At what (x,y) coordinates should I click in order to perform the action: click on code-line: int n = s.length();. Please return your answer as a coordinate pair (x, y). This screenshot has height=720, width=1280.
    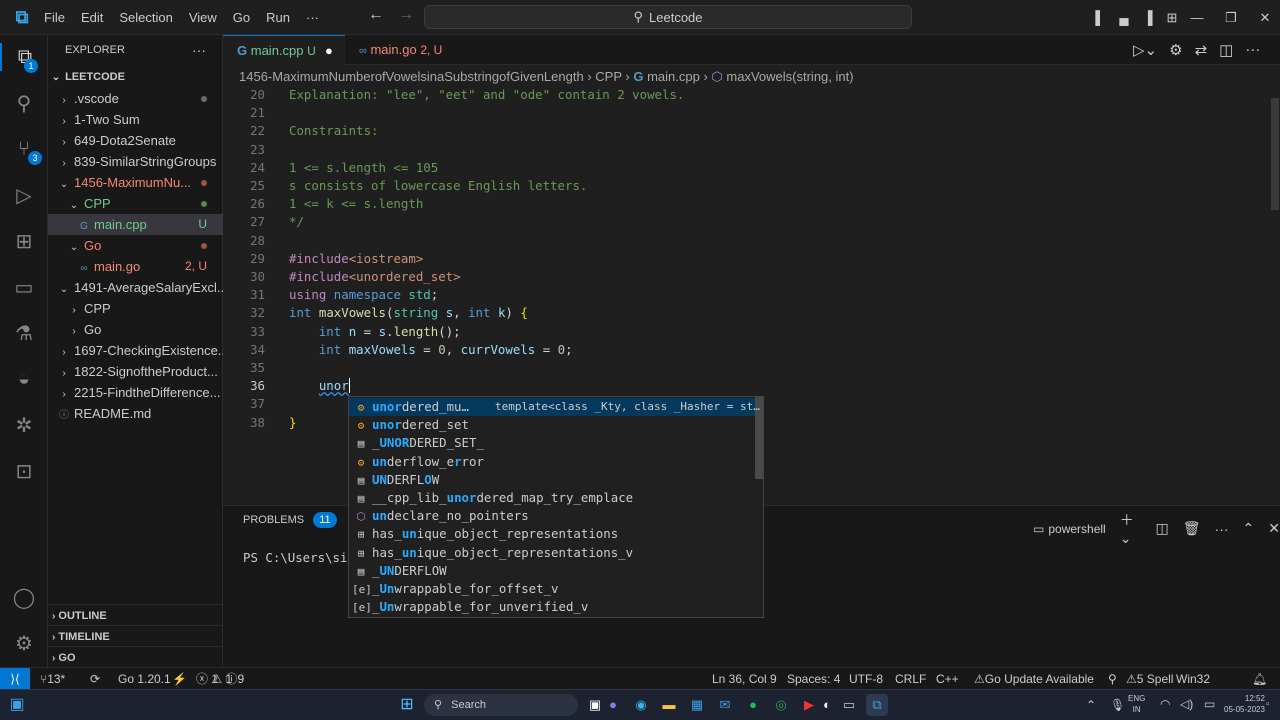
    Looking at the image, I should click on (375, 331).